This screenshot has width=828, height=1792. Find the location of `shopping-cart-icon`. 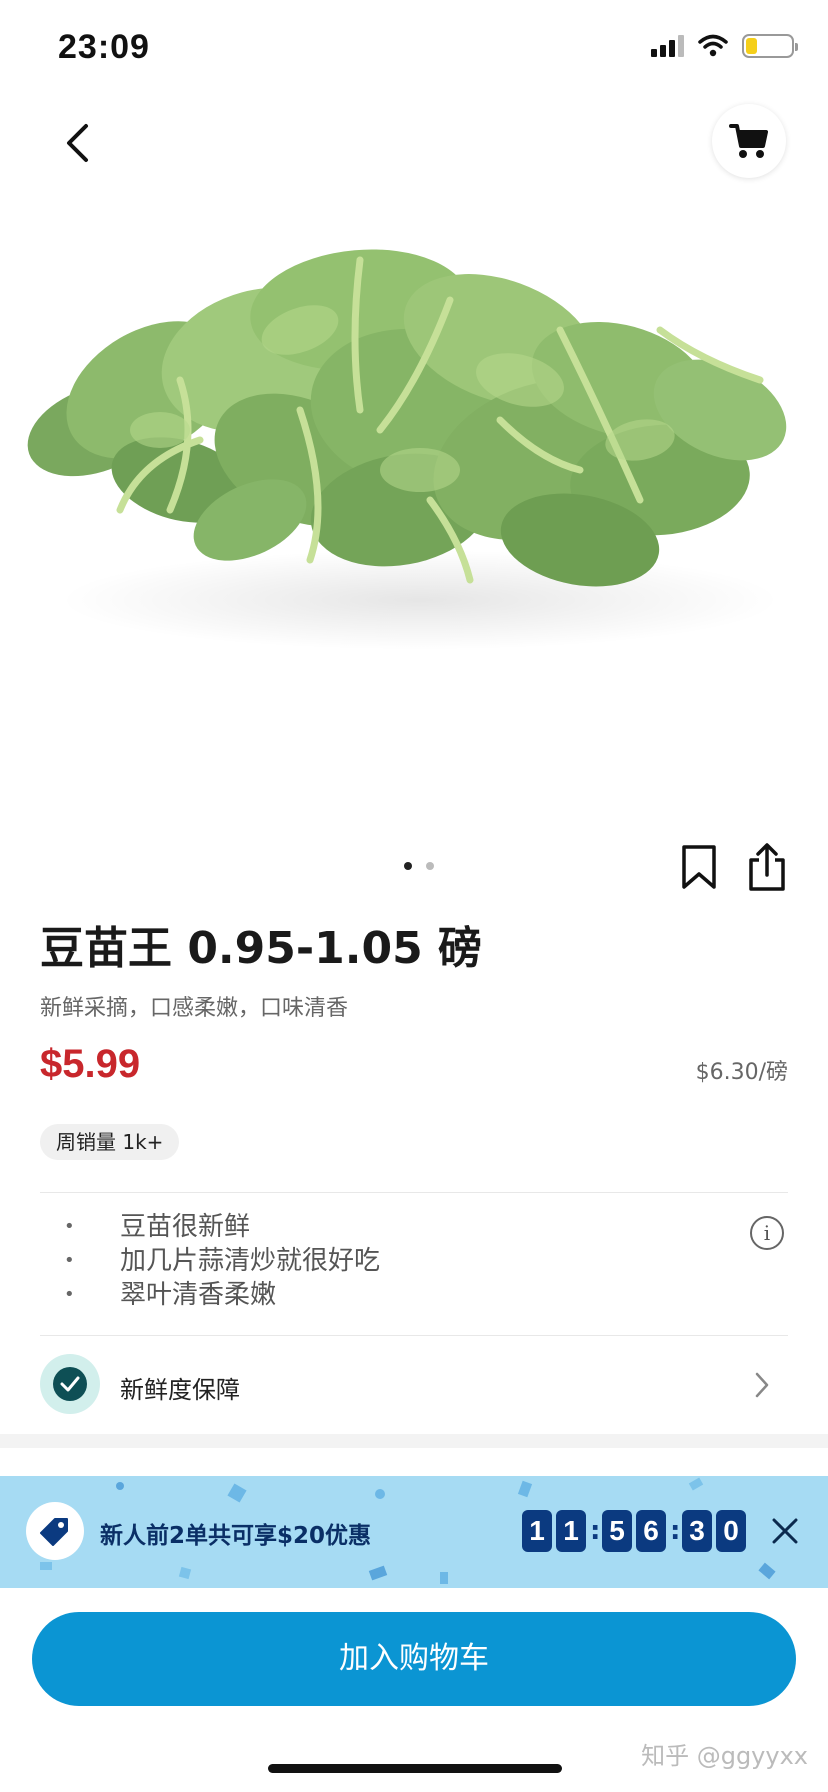

shopping-cart-icon is located at coordinates (748, 141).